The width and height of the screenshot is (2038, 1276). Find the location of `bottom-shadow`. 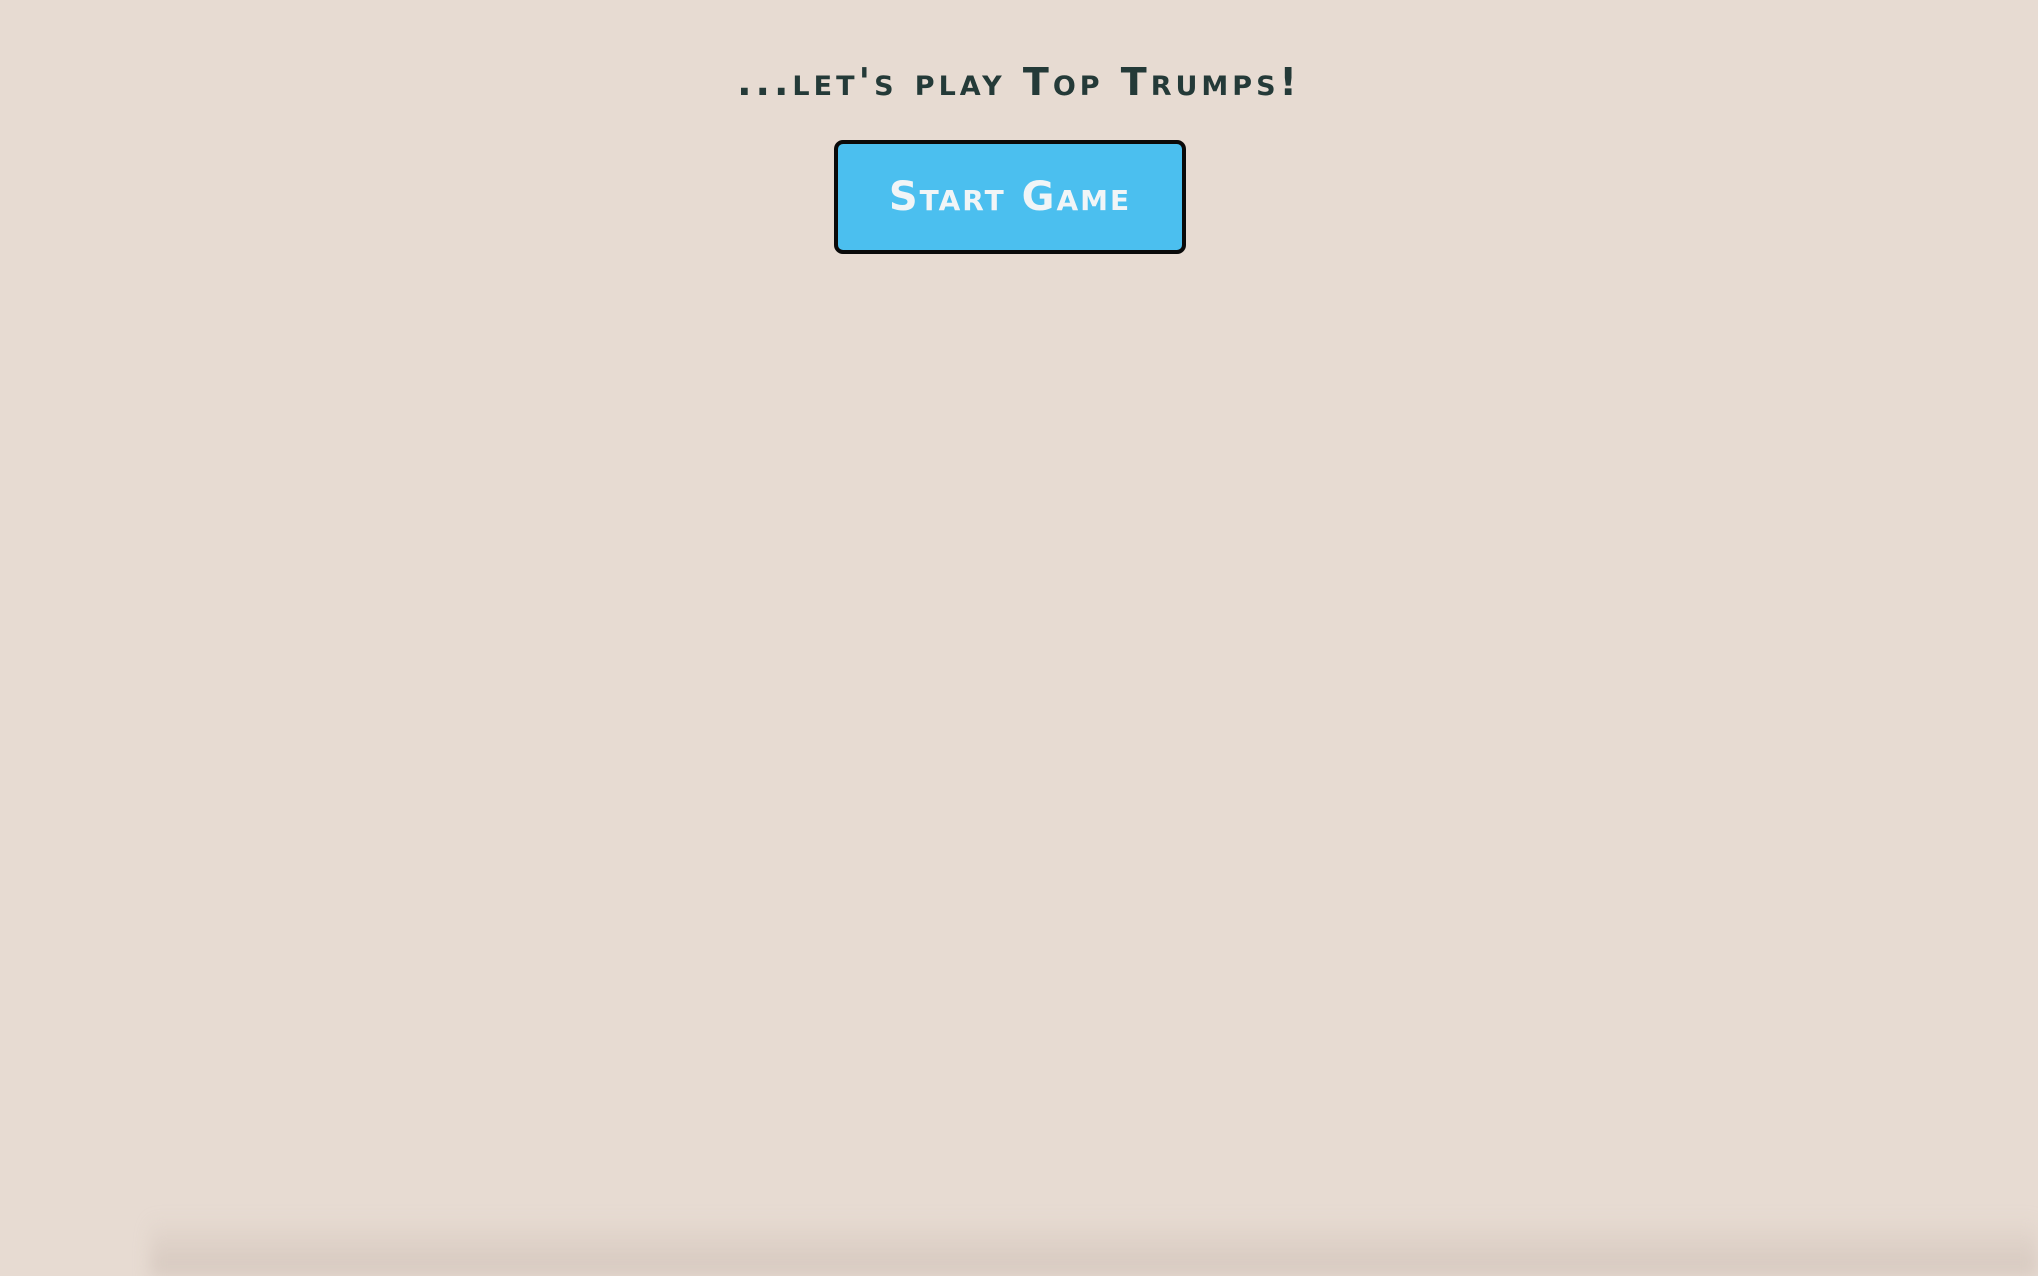

bottom-shadow is located at coordinates (1094, 1246).